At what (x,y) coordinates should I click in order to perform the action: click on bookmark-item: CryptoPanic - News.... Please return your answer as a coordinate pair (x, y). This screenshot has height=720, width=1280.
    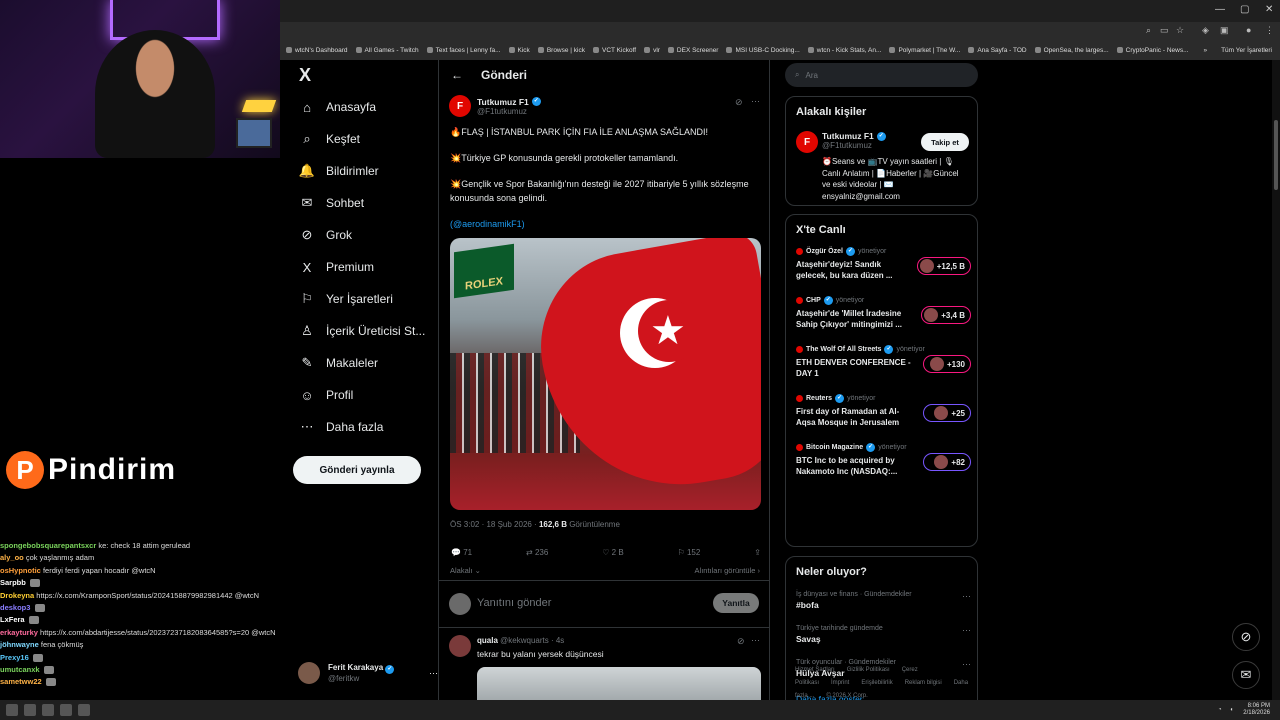
    Looking at the image, I should click on (1152, 50).